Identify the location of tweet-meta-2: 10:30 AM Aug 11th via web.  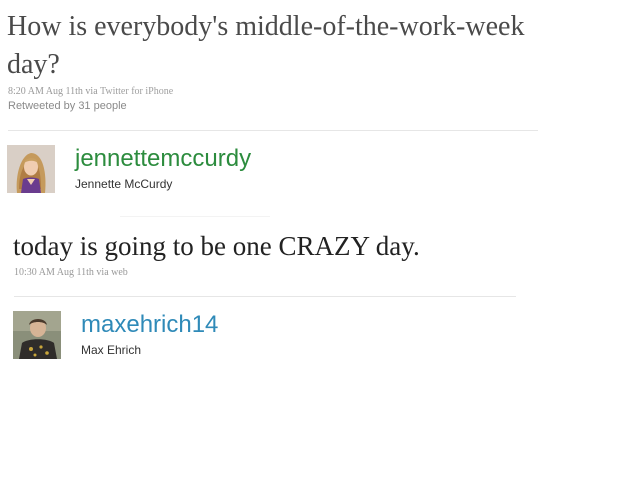
(71, 272).